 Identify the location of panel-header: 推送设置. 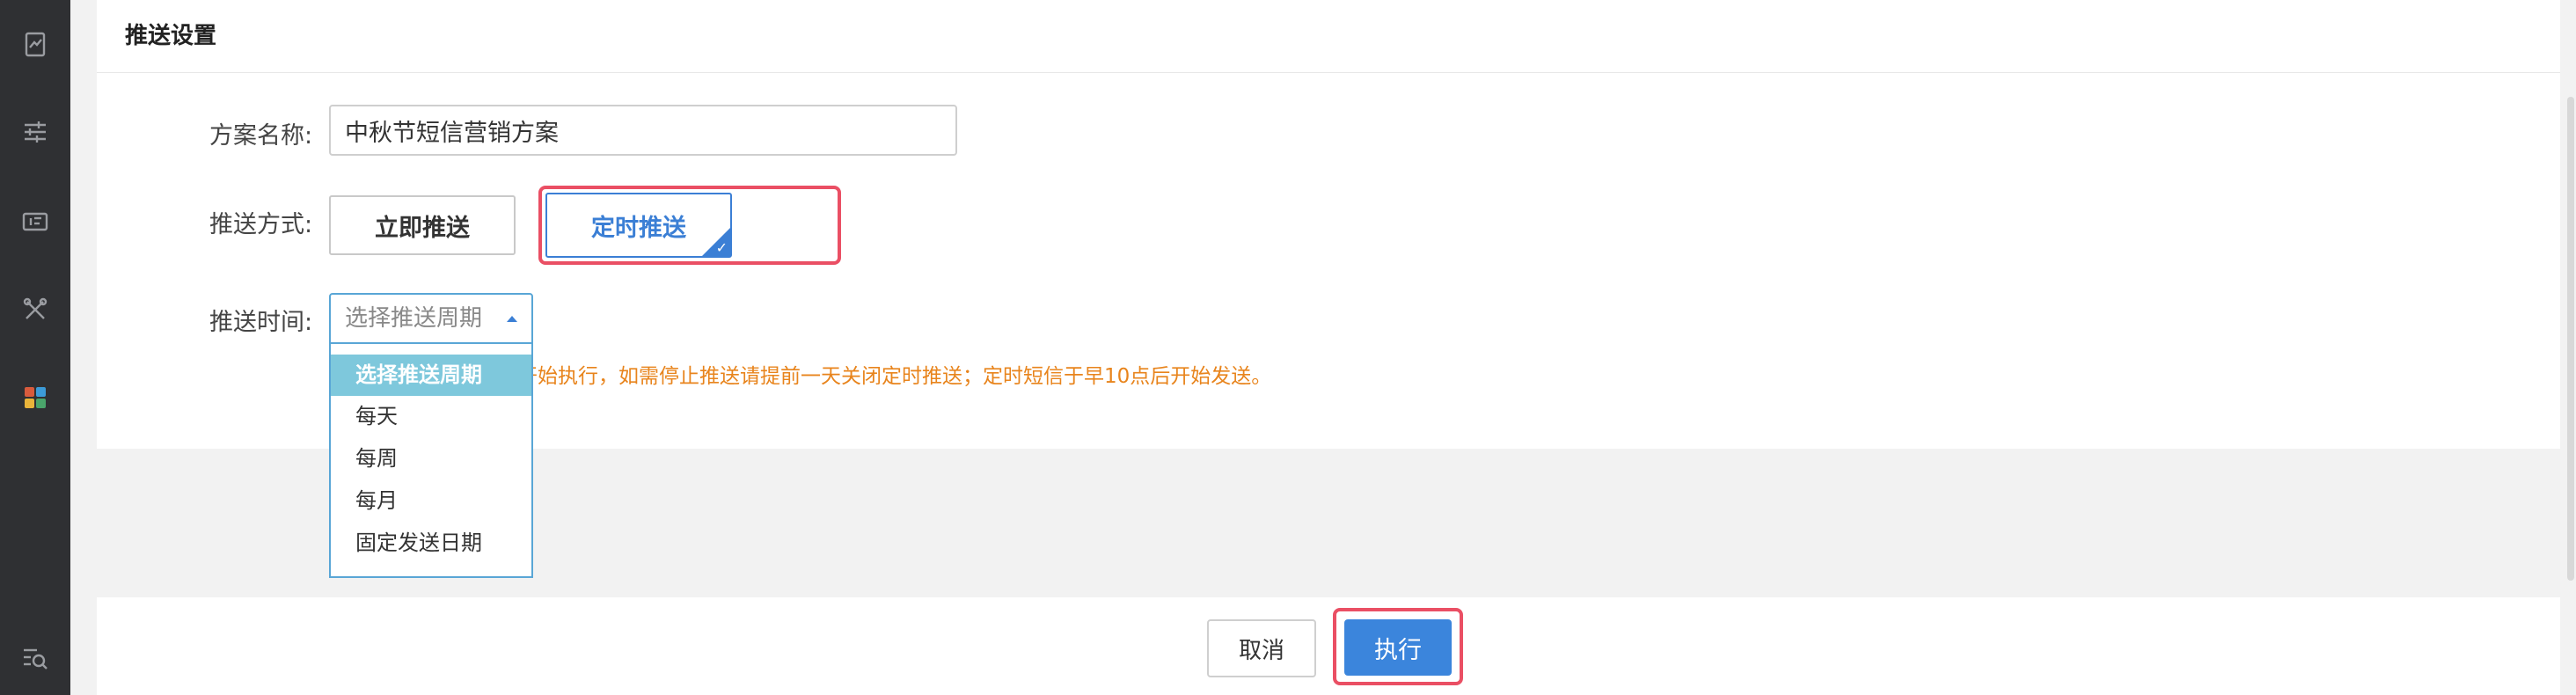
(1328, 36).